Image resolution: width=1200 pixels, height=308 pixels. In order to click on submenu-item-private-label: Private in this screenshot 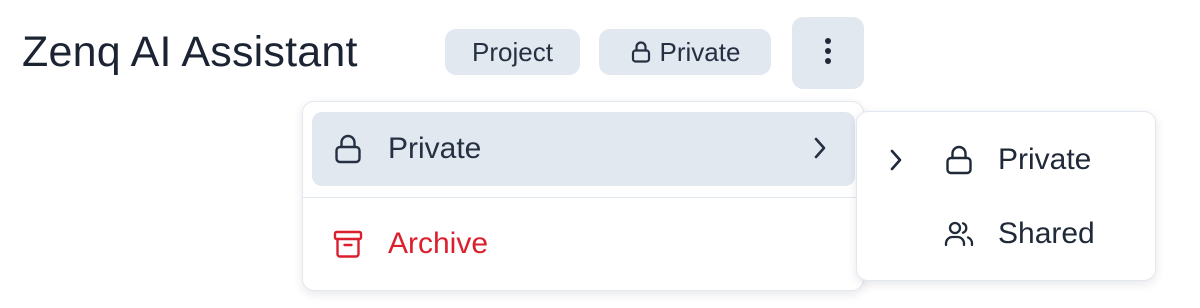, I will do `click(1045, 159)`.